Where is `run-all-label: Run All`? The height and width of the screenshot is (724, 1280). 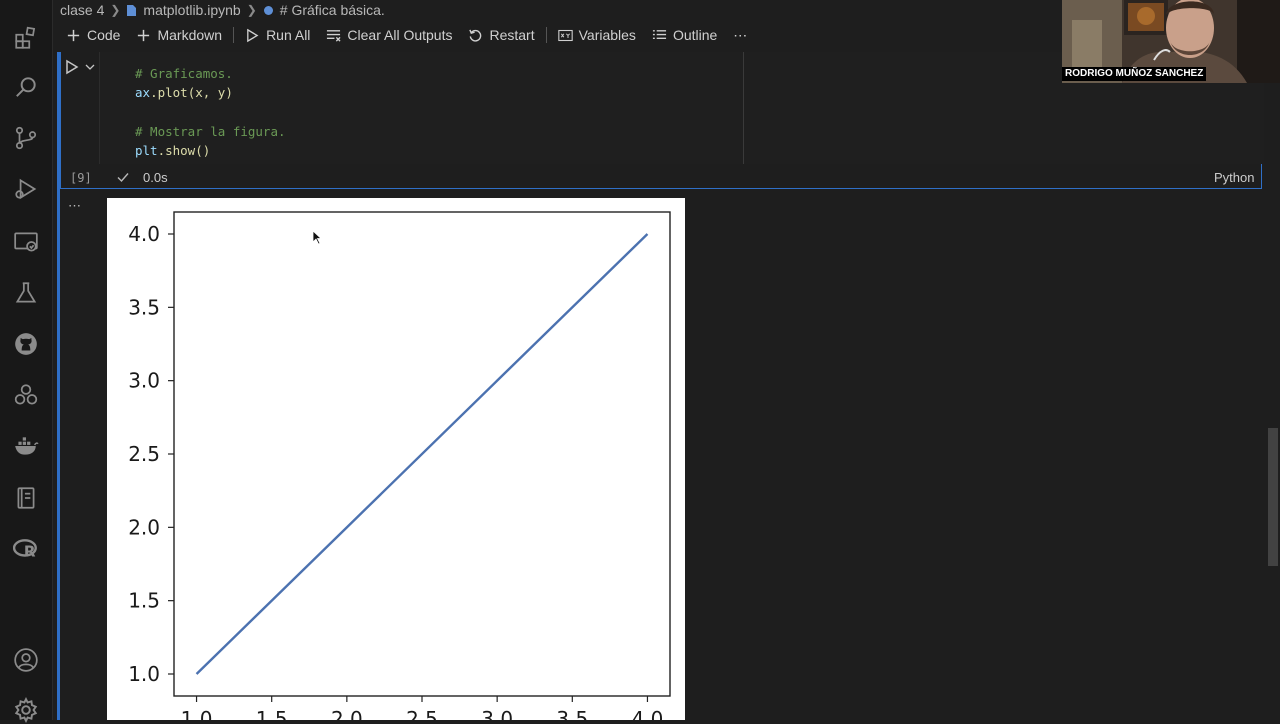
run-all-label: Run All is located at coordinates (288, 35).